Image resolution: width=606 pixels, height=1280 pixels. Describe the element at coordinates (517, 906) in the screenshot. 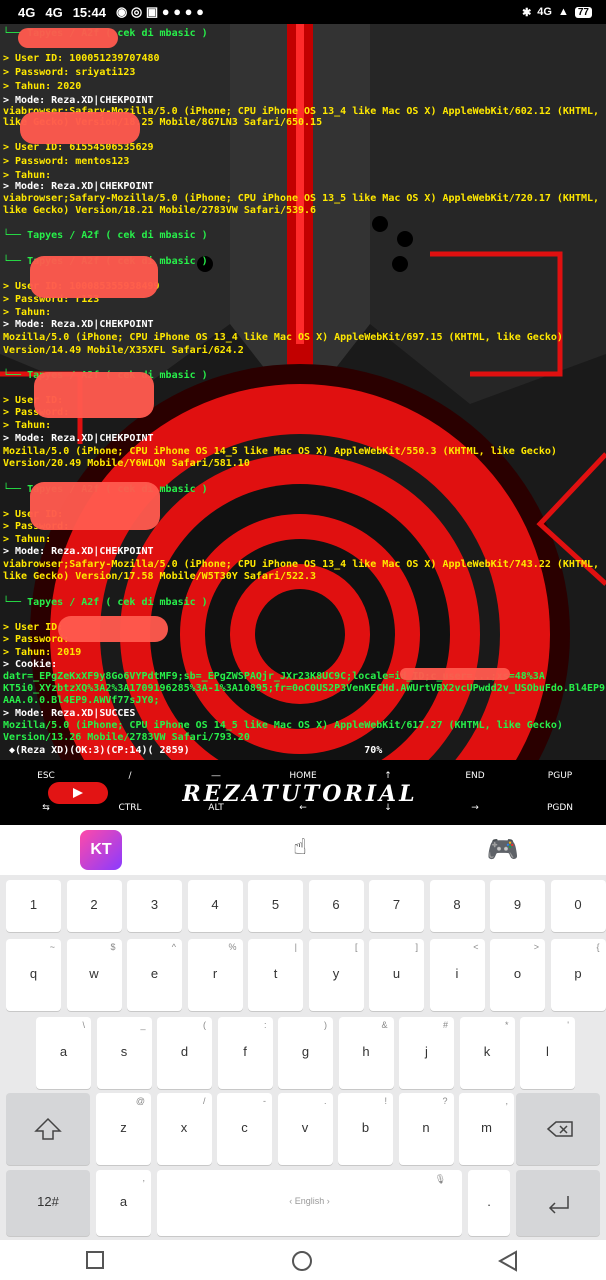

I see `key-9: 9` at that location.